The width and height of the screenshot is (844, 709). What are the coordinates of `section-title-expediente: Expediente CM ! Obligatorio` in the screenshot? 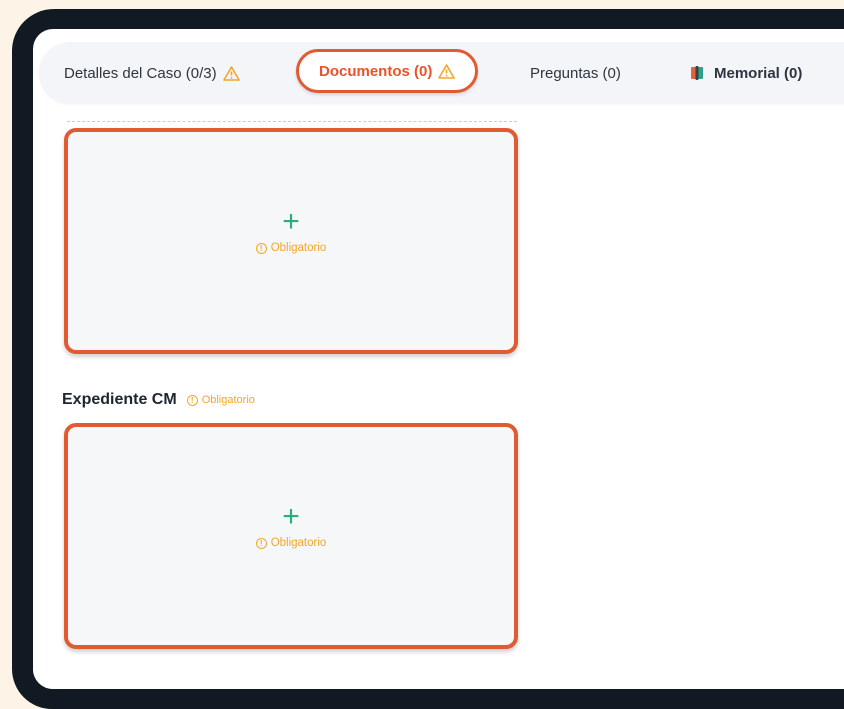 It's located at (158, 400).